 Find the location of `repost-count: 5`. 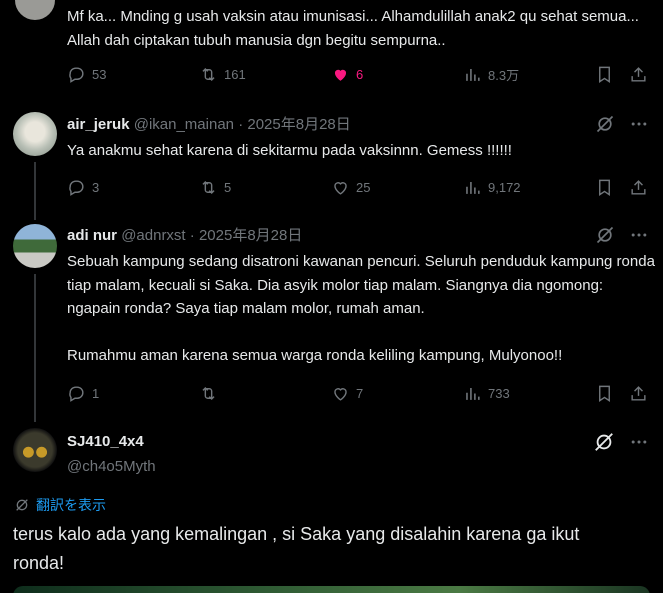

repost-count: 5 is located at coordinates (228, 187).